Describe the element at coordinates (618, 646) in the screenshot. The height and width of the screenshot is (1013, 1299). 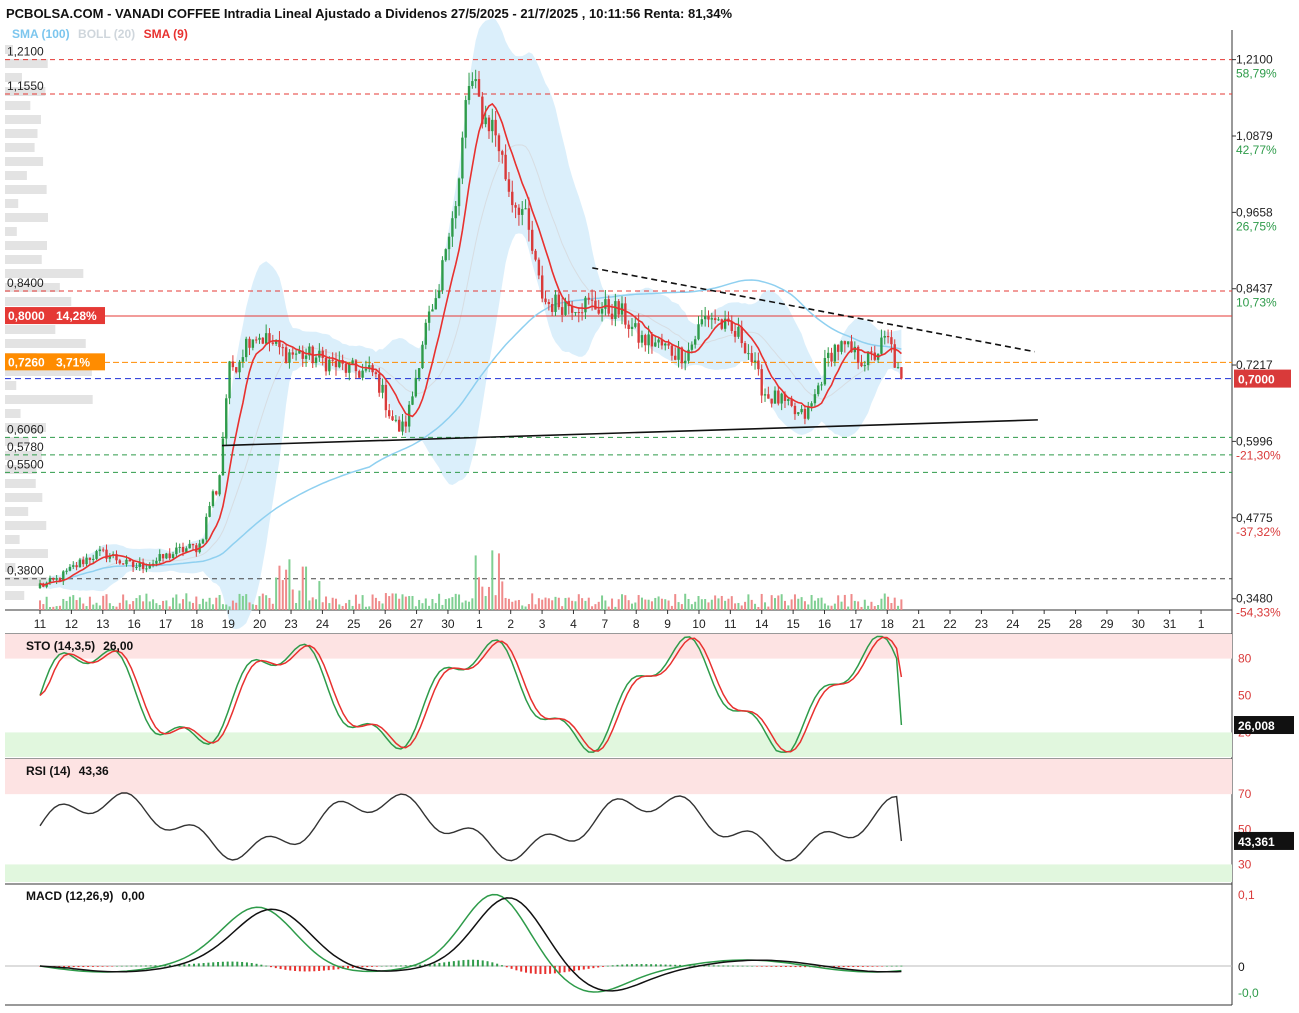
I see `sto-overbought-zone` at that location.